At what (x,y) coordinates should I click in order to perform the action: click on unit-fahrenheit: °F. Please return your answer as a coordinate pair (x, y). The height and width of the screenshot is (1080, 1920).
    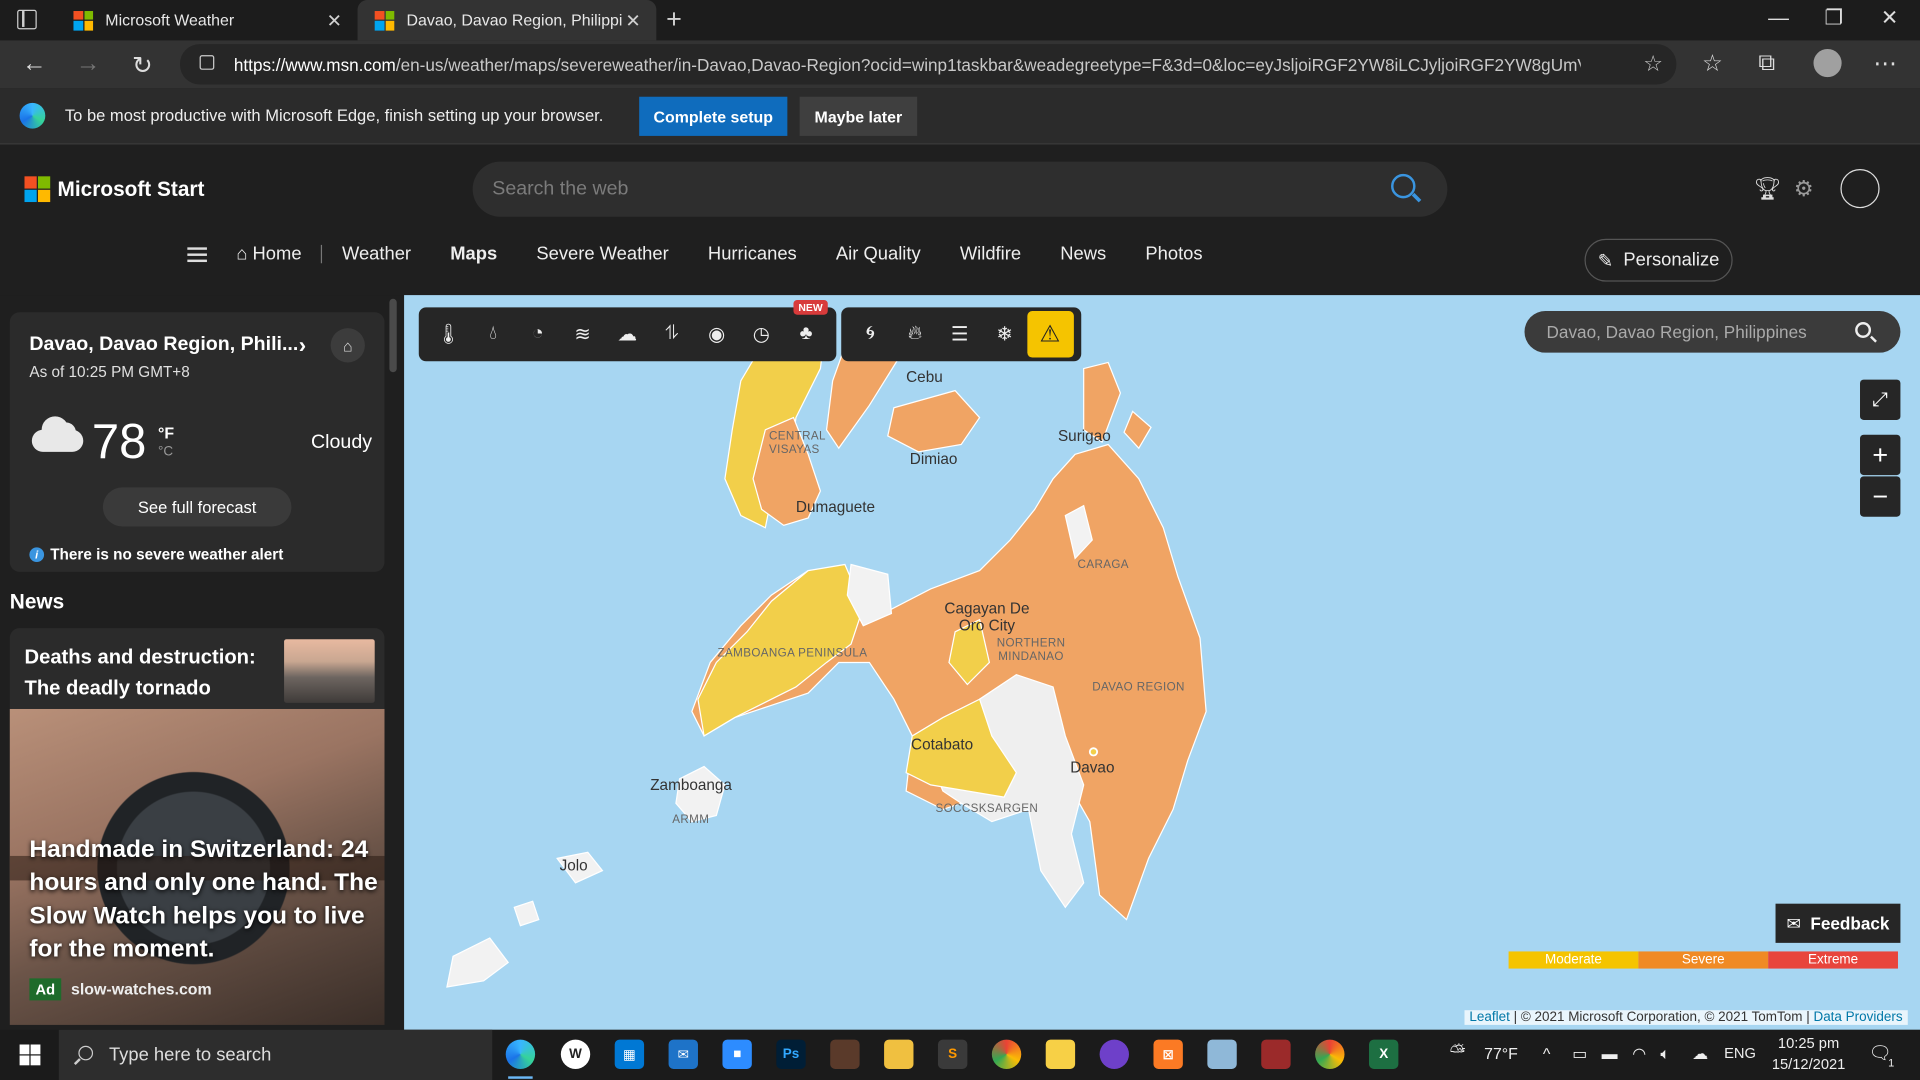
    Looking at the image, I should click on (166, 433).